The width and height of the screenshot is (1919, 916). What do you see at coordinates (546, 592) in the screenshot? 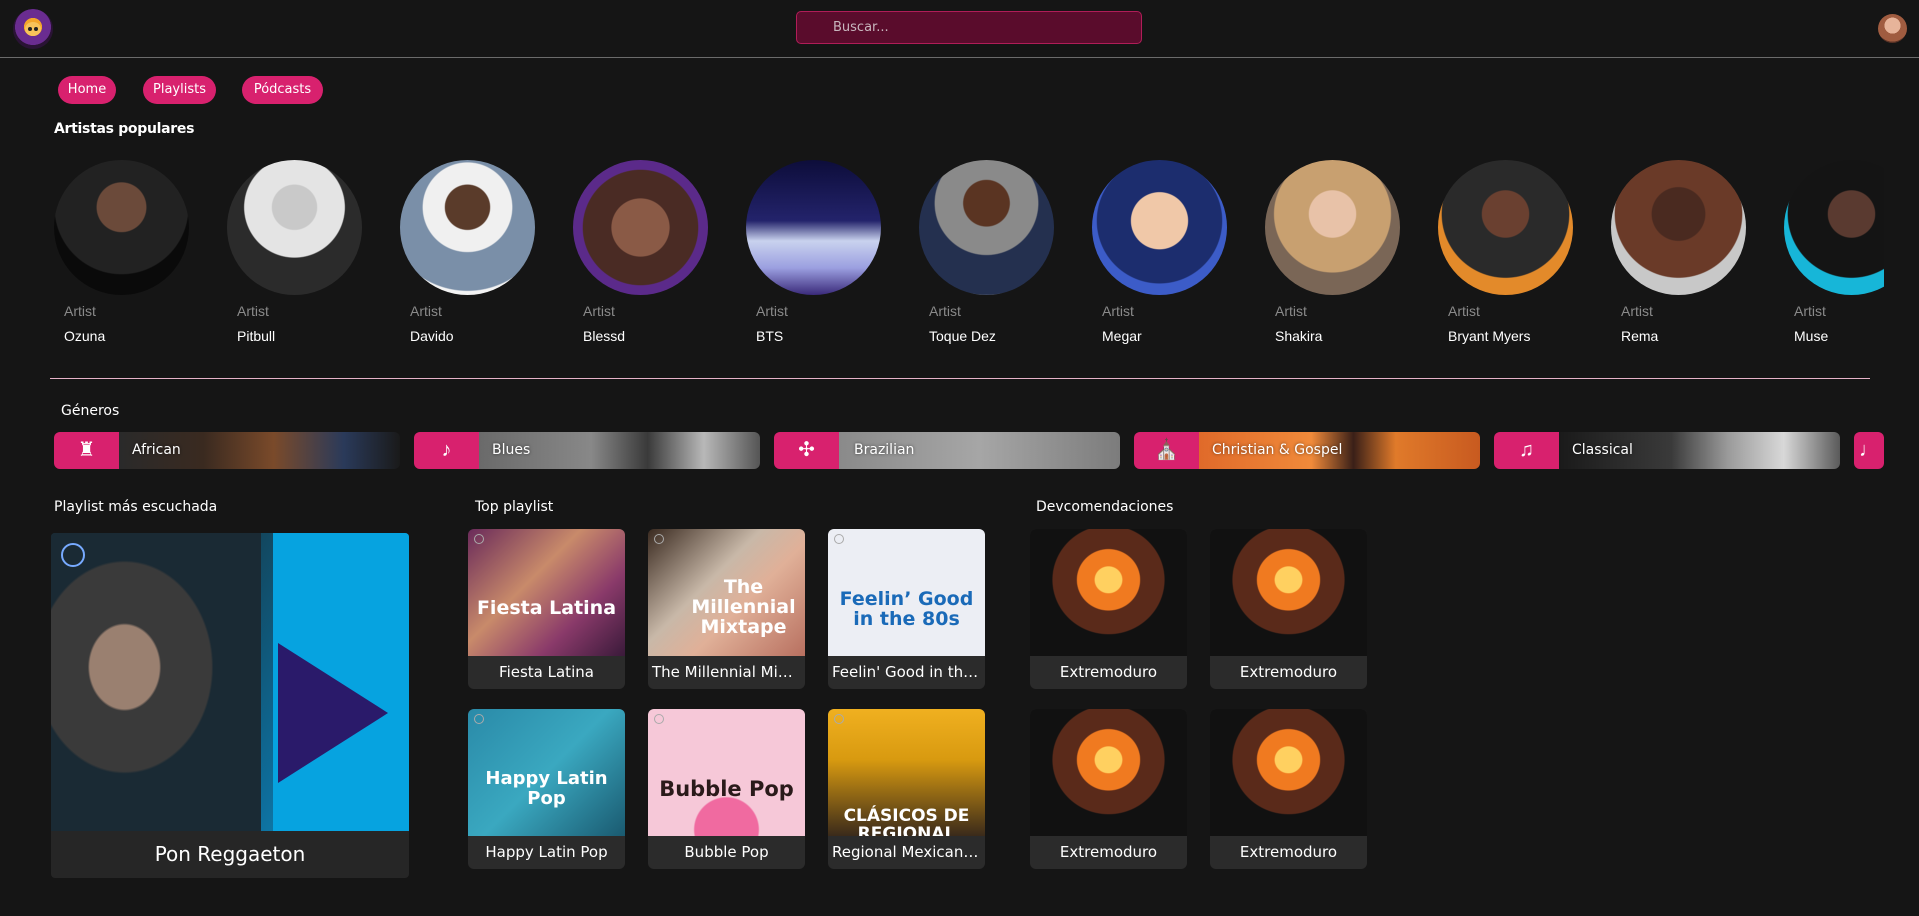
I see `playlist-cover: Fiesta Latina` at bounding box center [546, 592].